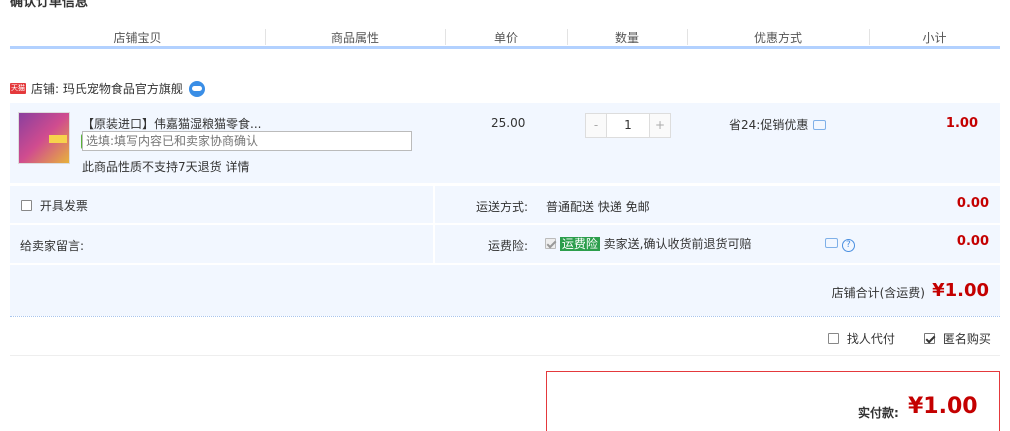  I want to click on proxy-pay-option: 找人代付, so click(861, 338).